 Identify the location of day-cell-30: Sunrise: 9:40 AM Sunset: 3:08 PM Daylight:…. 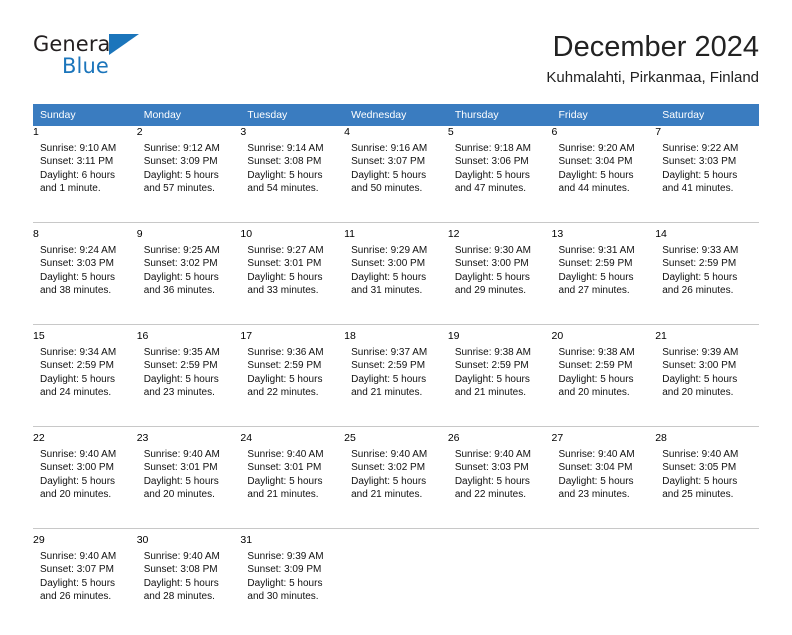
(188, 588).